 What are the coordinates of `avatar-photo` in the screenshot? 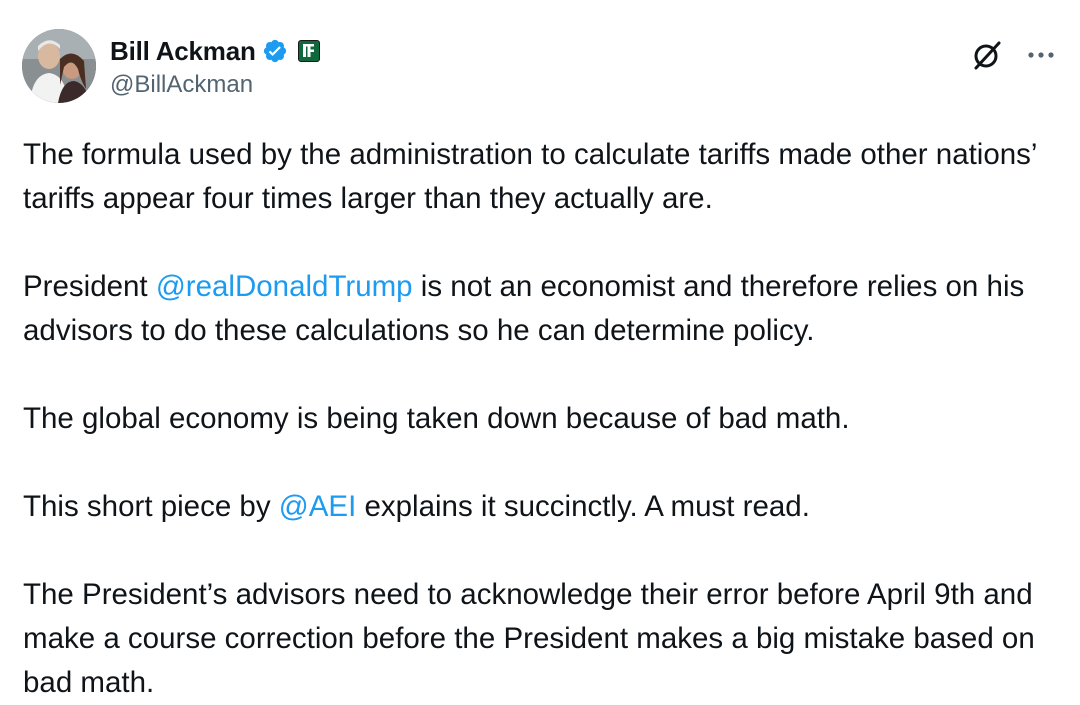 It's located at (59, 66).